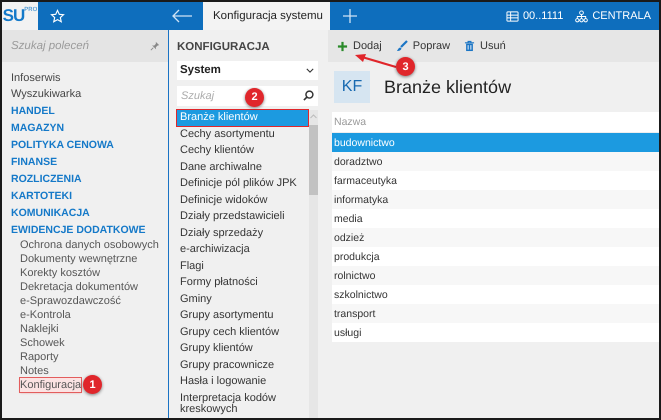 Image resolution: width=661 pixels, height=420 pixels. Describe the element at coordinates (495, 256) in the screenshot. I see `table-row: produkcja` at that location.